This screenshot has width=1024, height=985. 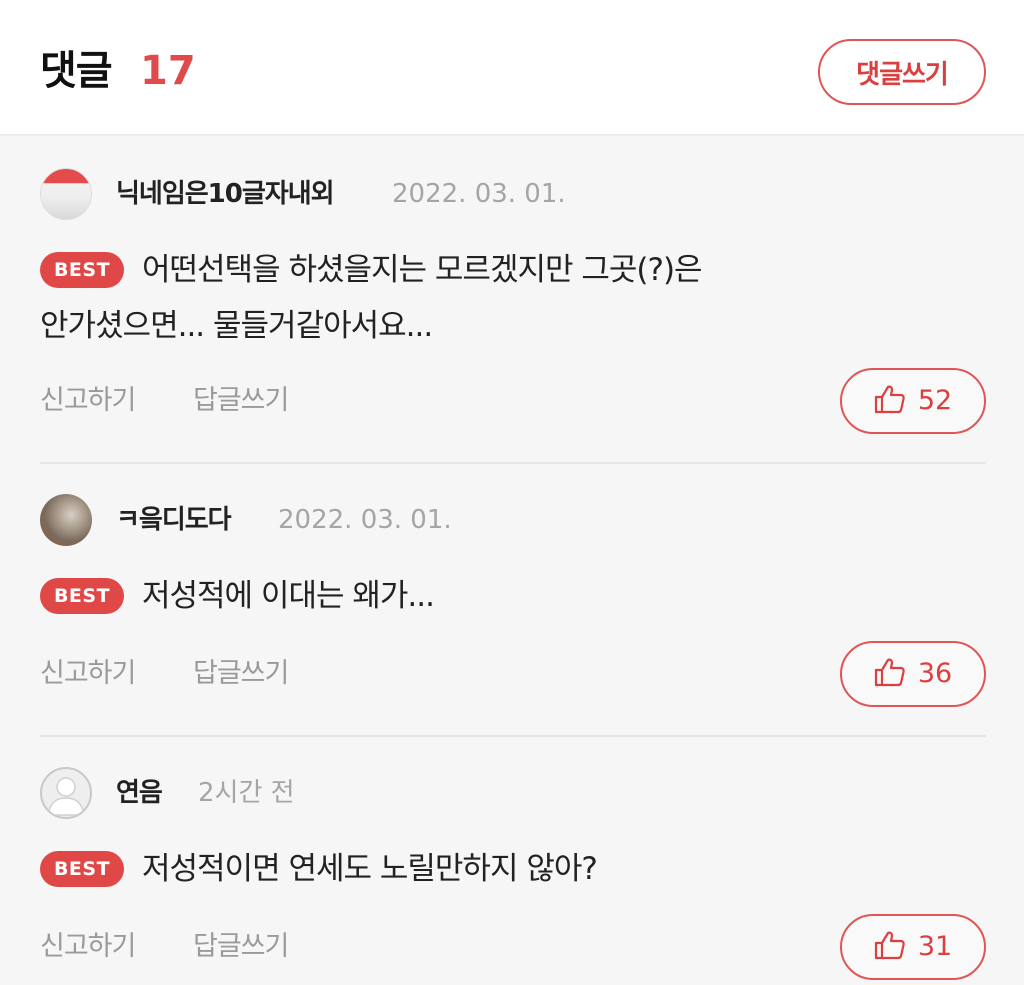 I want to click on like-button: 36, so click(x=913, y=674).